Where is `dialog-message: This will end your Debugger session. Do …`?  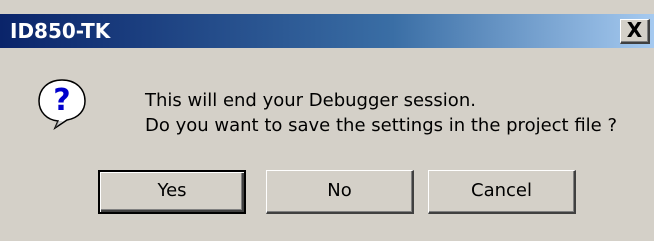
dialog-message: This will end your Debugger session. Do … is located at coordinates (381, 113).